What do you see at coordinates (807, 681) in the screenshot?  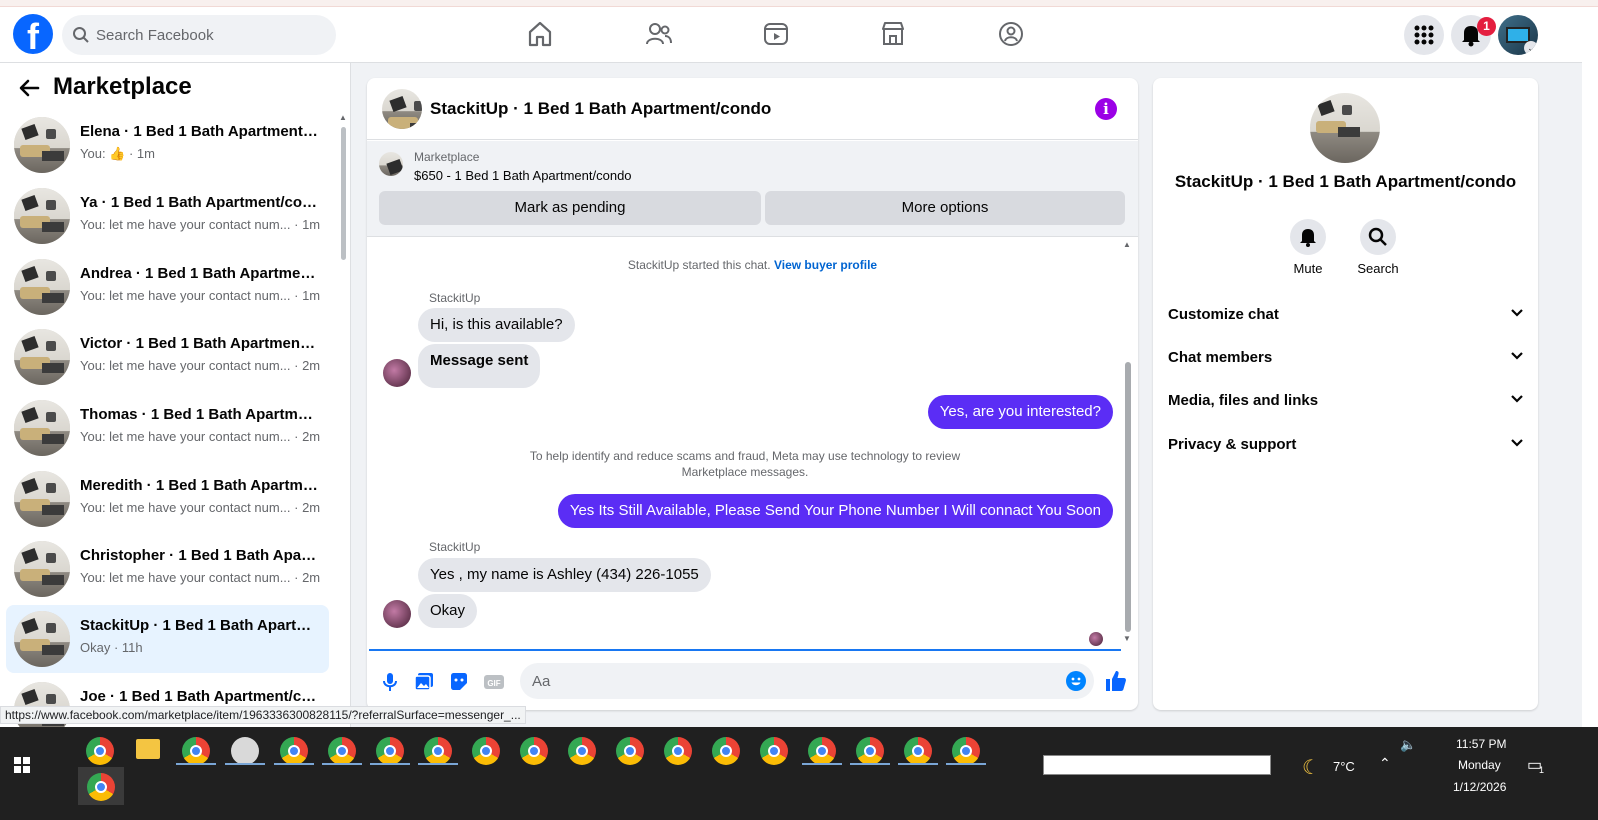 I see `message-input` at bounding box center [807, 681].